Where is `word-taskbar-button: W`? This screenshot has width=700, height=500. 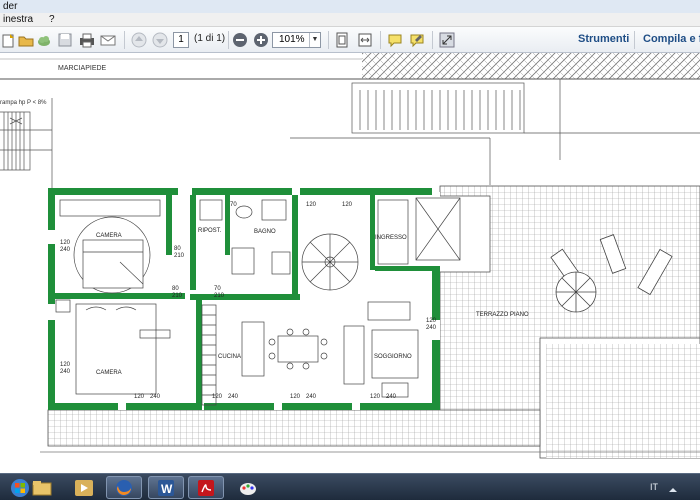
word-taskbar-button: W is located at coordinates (166, 487).